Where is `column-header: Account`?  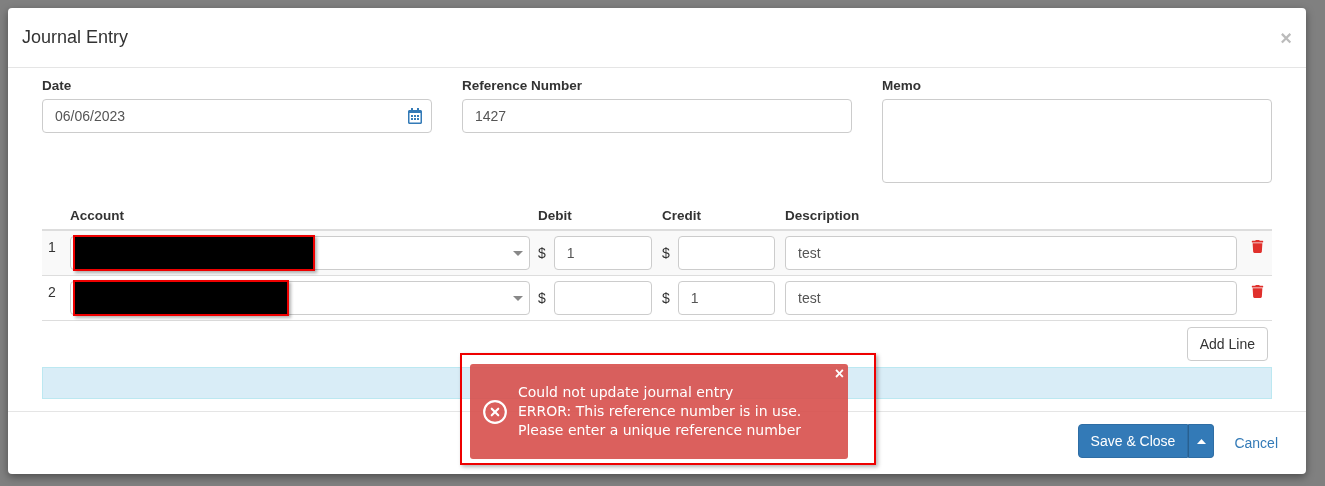
column-header: Account is located at coordinates (97, 215).